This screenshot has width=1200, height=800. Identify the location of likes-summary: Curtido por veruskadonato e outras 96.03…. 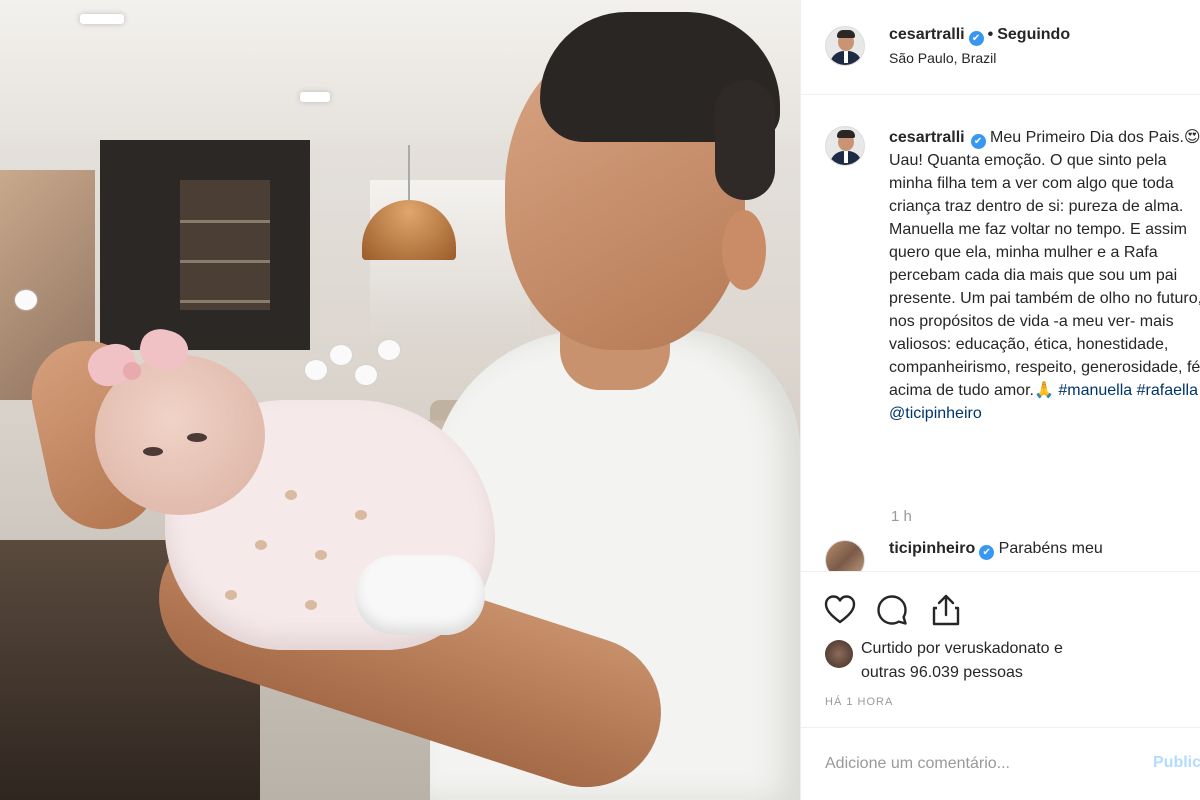
(962, 661).